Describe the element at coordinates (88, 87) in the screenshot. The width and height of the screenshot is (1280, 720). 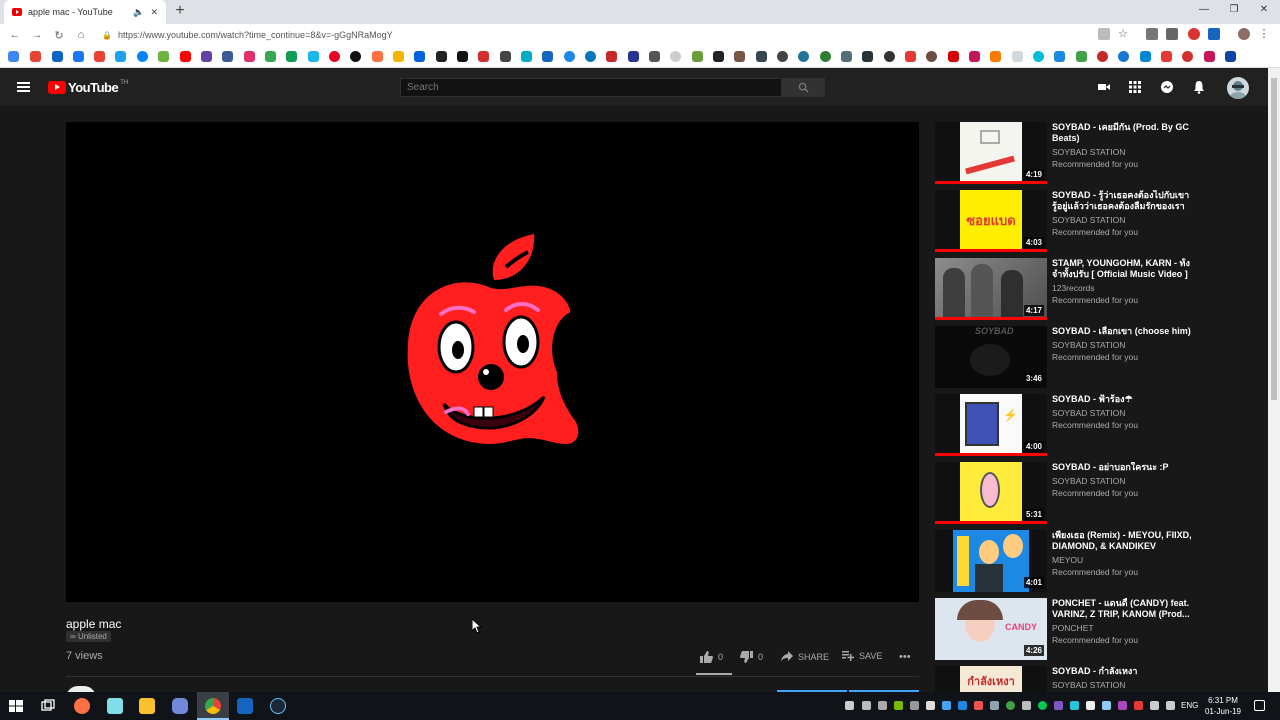
I see `youtube-logo: YouTube TH` at that location.